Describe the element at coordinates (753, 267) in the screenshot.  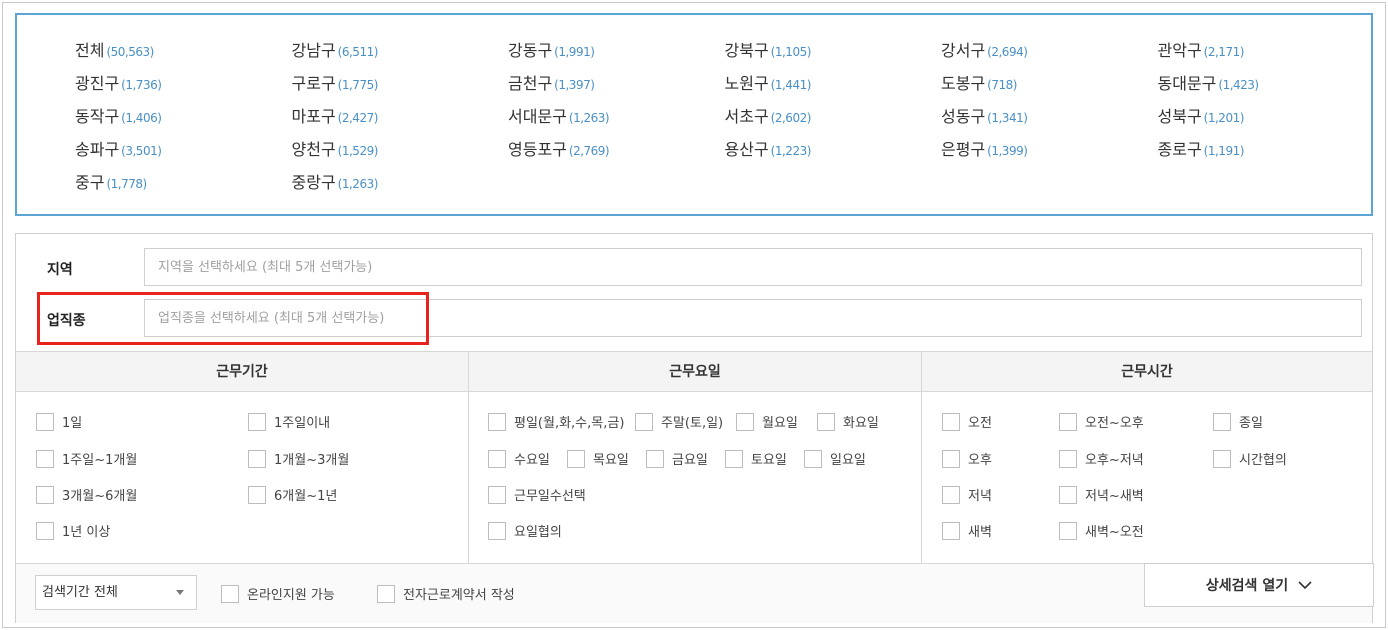
I see `region-input` at that location.